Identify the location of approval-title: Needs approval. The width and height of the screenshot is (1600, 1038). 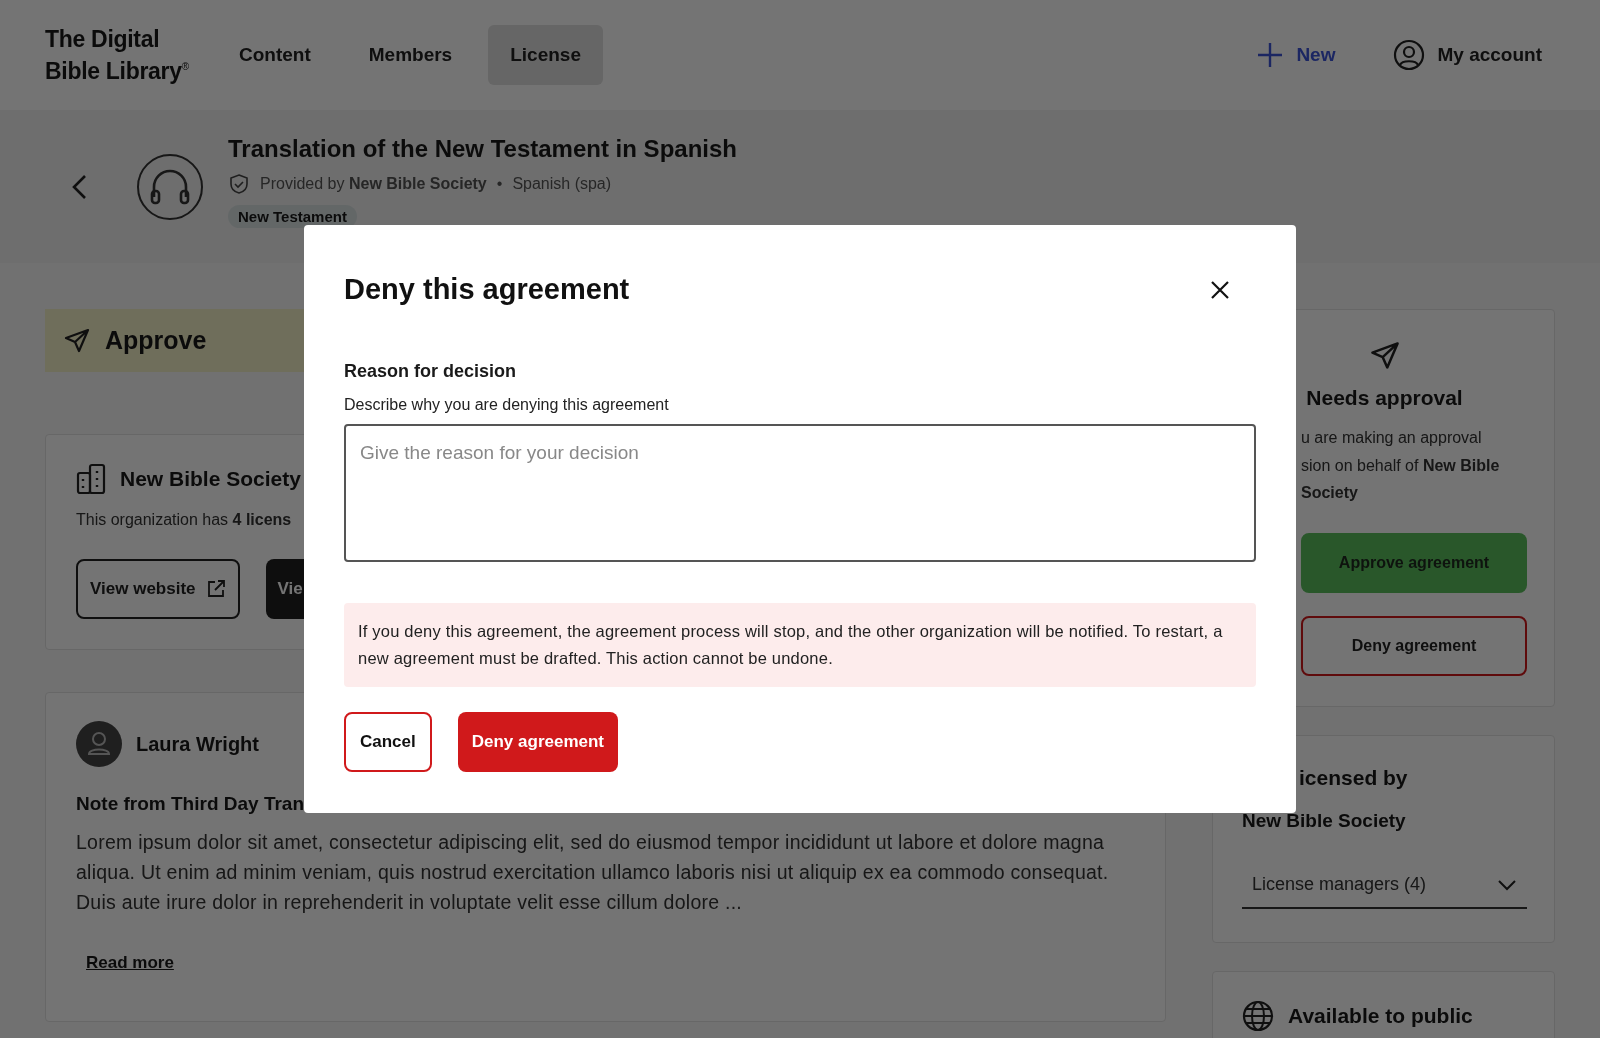
(1384, 398).